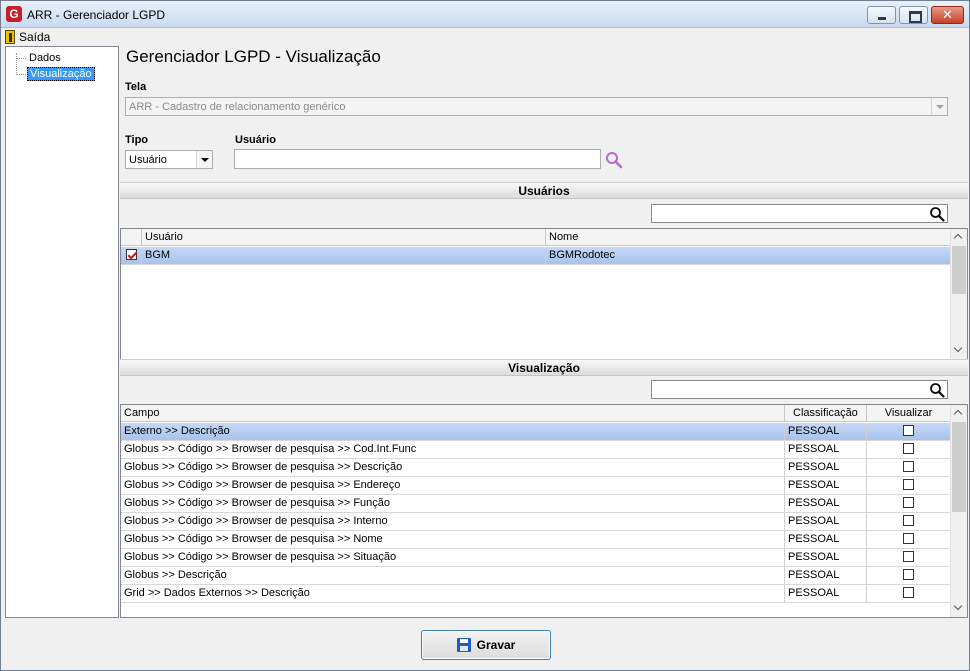 The height and width of the screenshot is (671, 970). I want to click on maximize-icon, so click(913, 15).